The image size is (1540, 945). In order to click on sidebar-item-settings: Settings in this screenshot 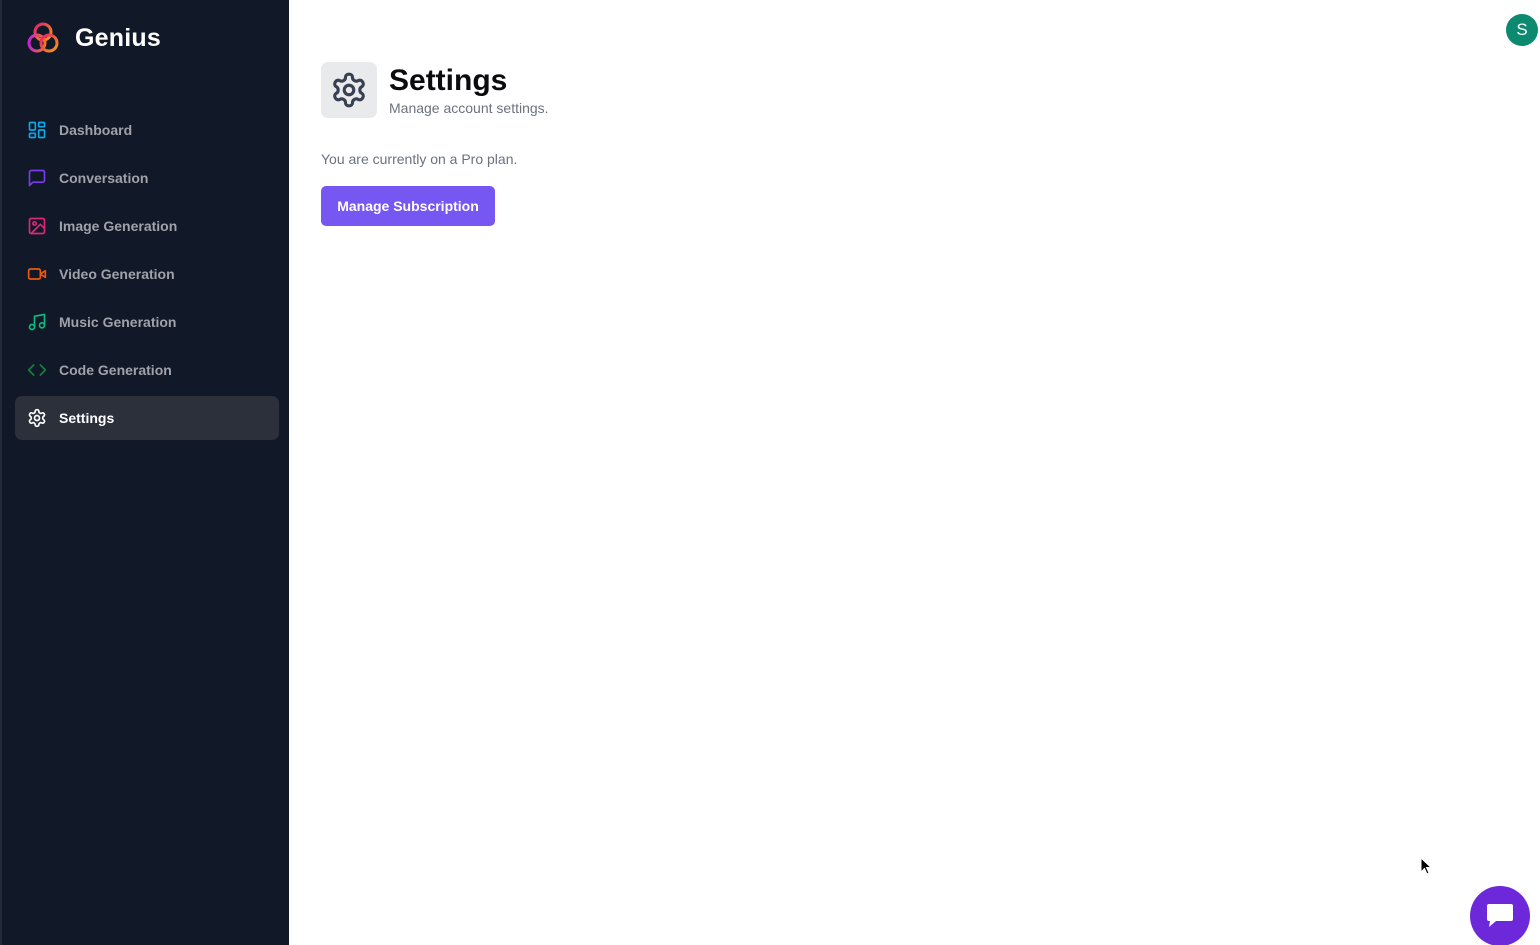, I will do `click(147, 418)`.